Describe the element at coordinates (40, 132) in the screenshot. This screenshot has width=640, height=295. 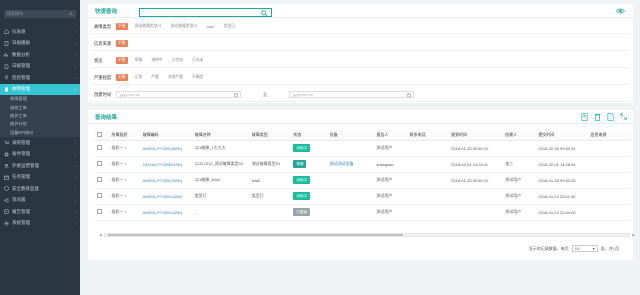
I see `sidebar-subitem: 设备KPI统计` at that location.